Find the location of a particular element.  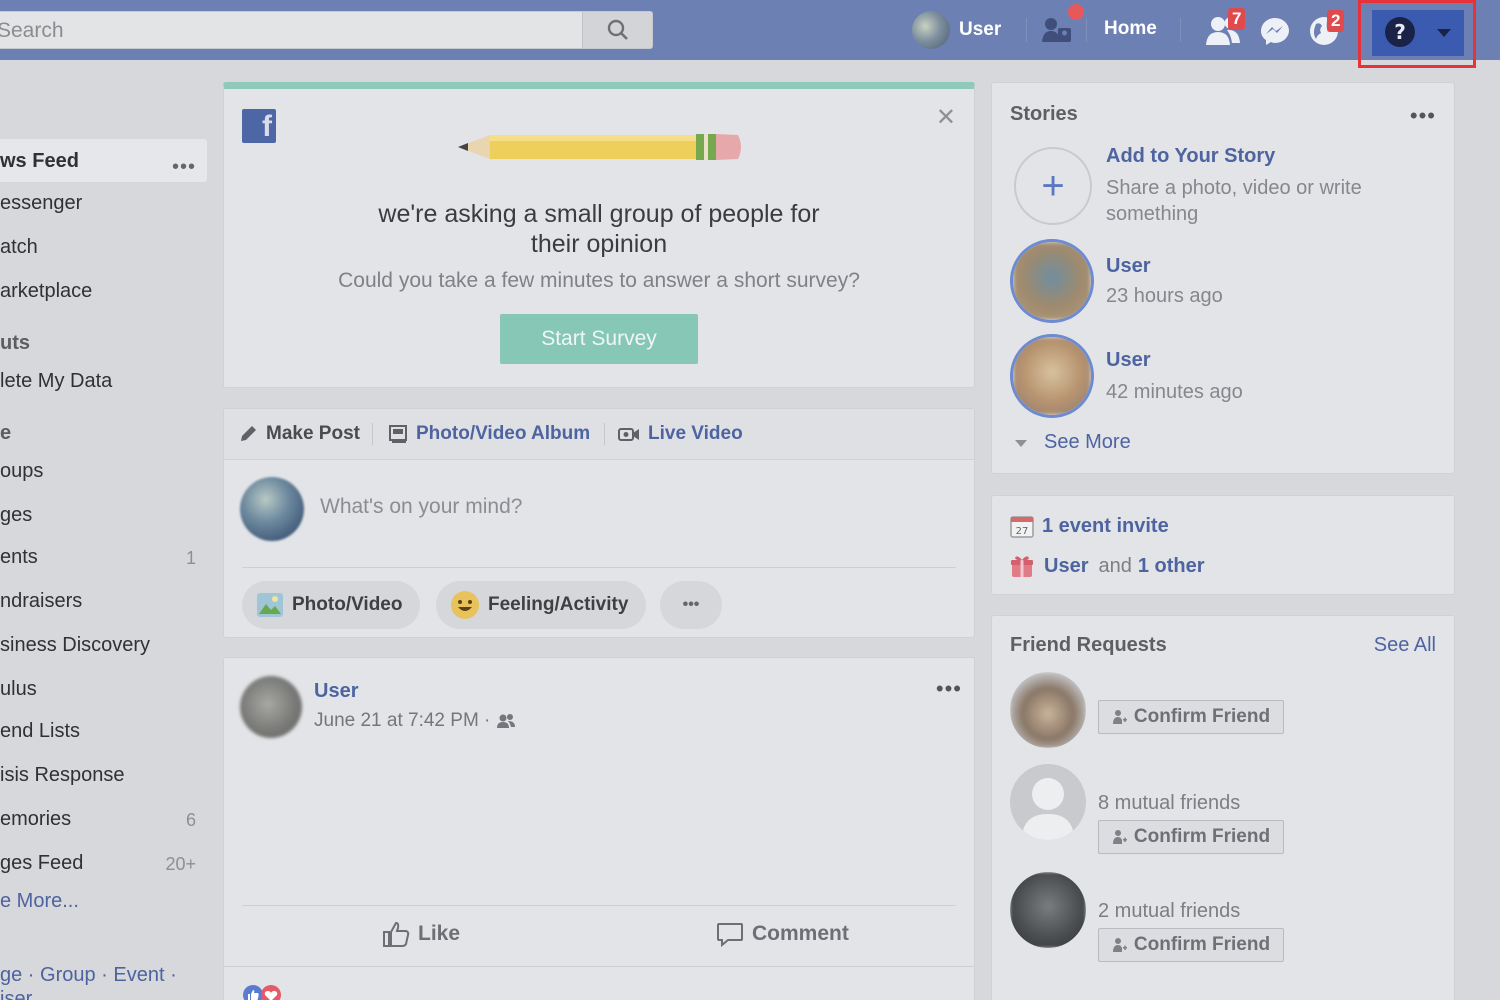

profile-name: User is located at coordinates (980, 29).